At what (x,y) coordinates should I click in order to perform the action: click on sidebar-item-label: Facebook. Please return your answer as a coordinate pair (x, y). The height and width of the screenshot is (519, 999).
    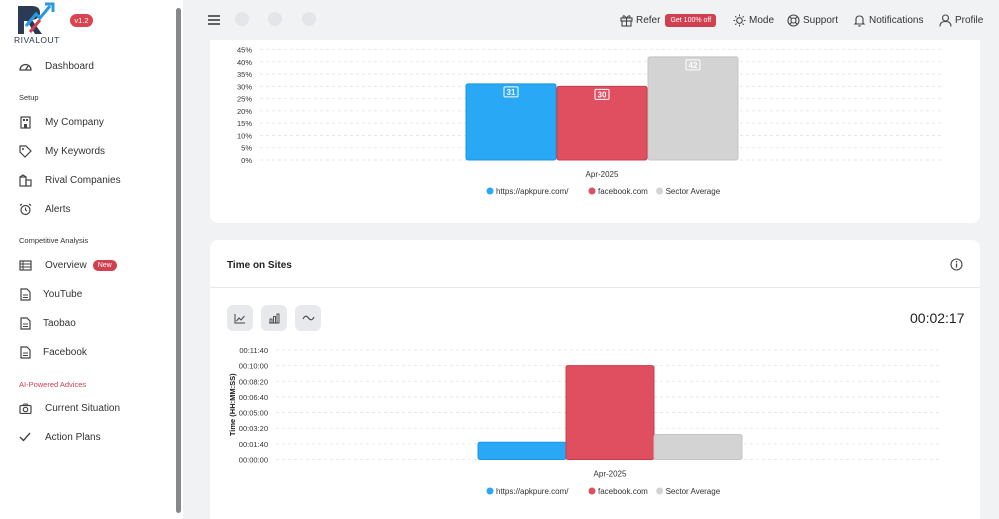
    Looking at the image, I should click on (65, 352).